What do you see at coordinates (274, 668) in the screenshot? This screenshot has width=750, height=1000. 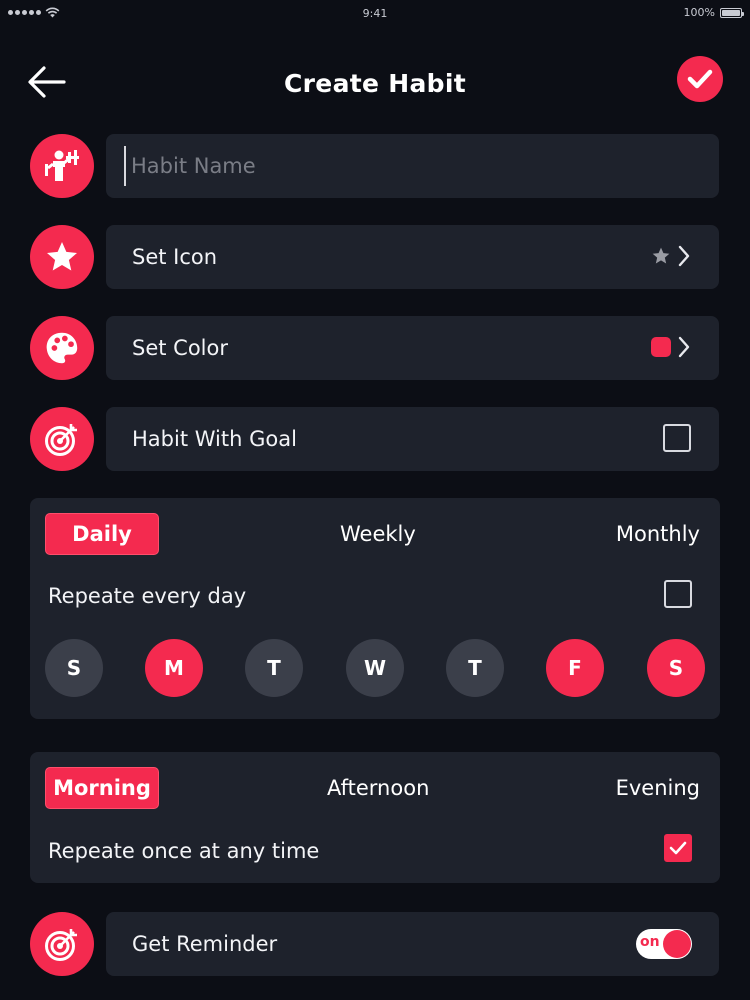 I see `day-tuesday: T` at bounding box center [274, 668].